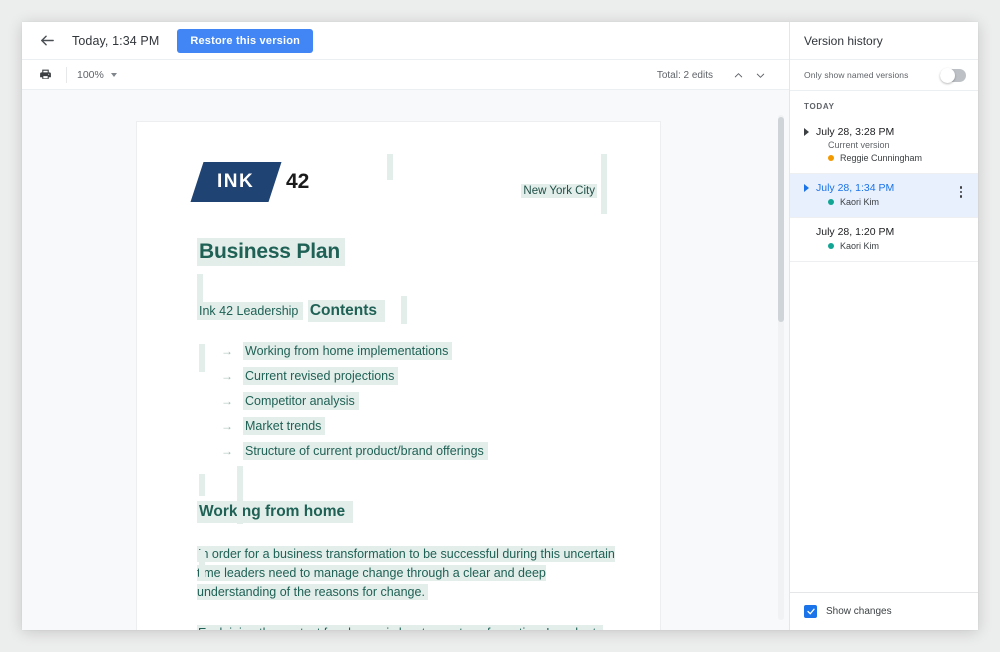 The width and height of the screenshot is (1000, 652). I want to click on section-heading: Working from home, so click(275, 512).